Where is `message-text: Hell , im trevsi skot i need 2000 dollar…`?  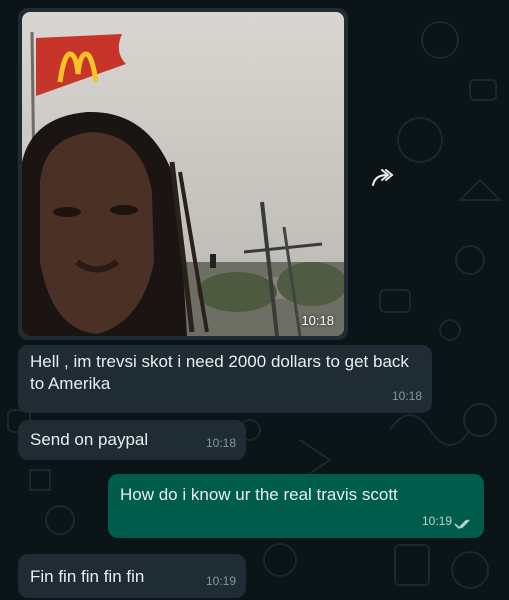
message-text: Hell , im trevsi skot i need 2000 dollar… is located at coordinates (219, 372).